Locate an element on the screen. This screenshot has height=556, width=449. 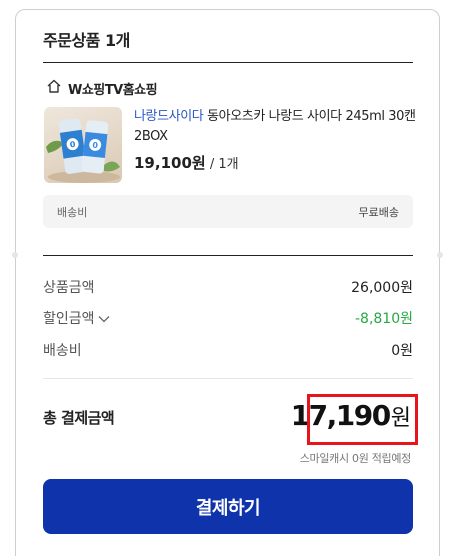
total-highlight-box is located at coordinates (362, 419).